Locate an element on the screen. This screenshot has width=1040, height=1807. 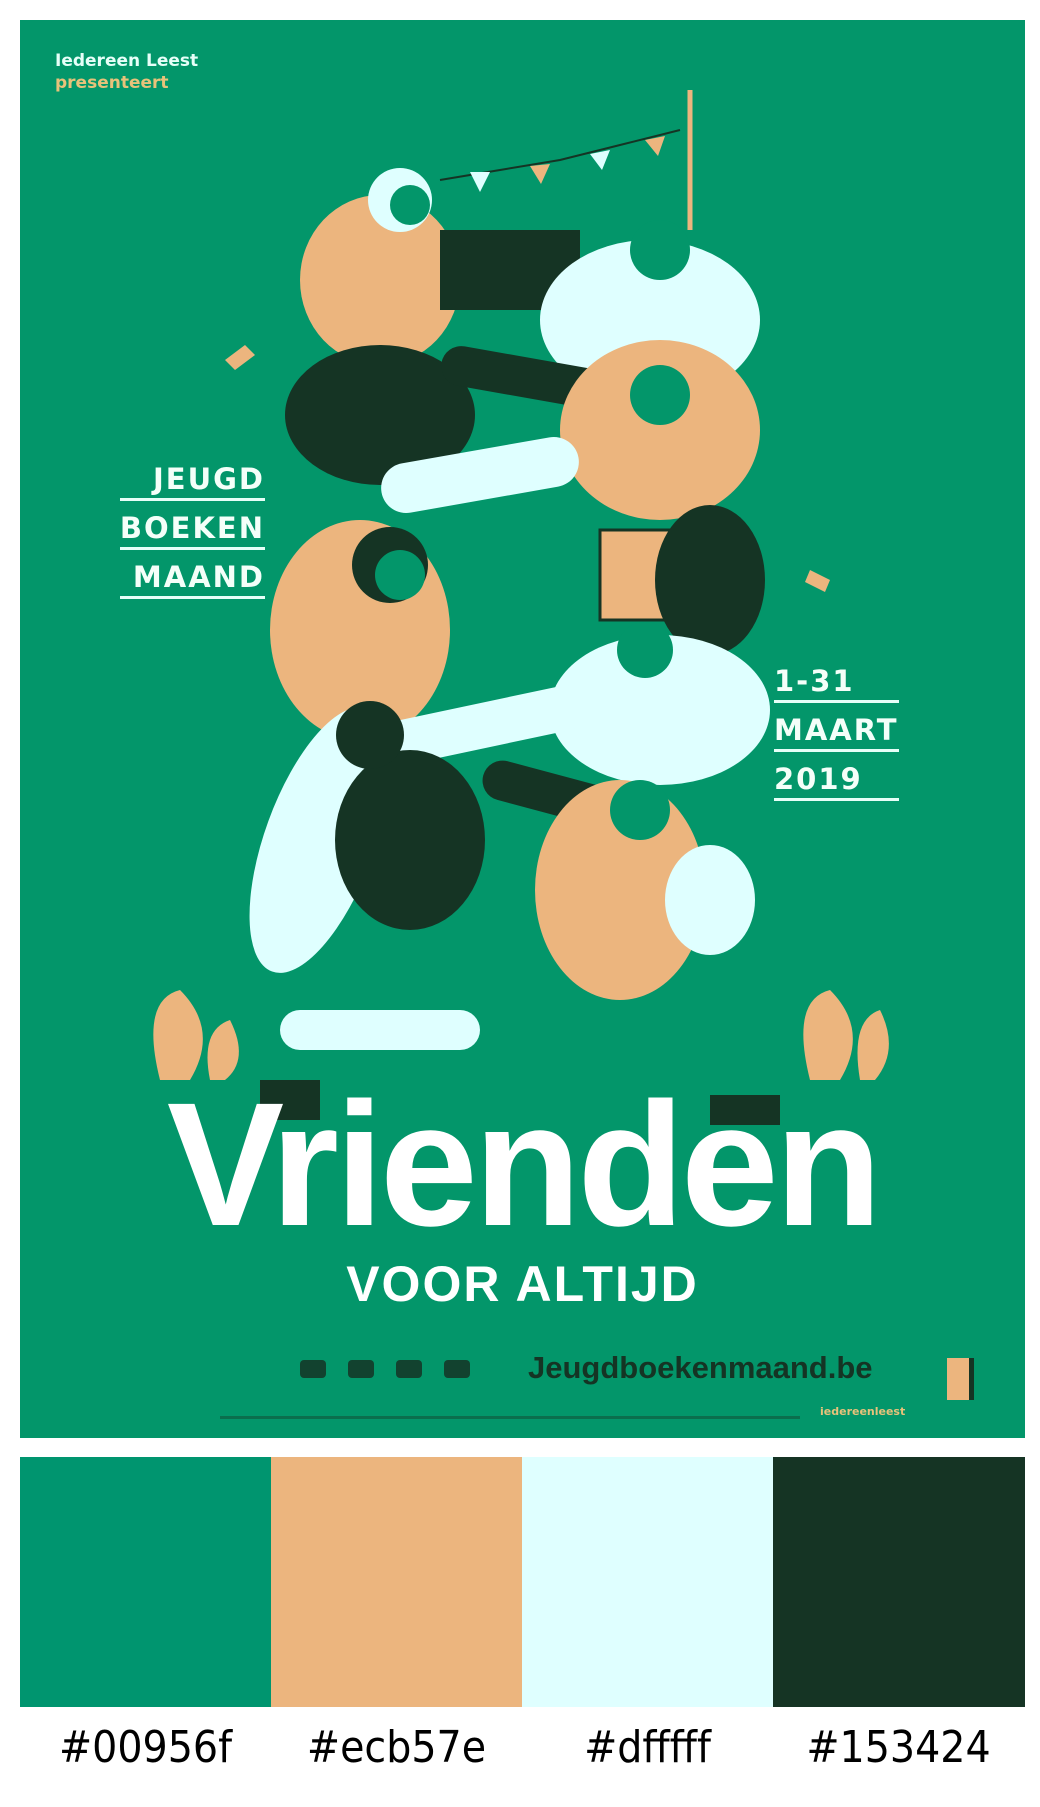
event-date: 1-31 MAART 2019 is located at coordinates (836, 735).